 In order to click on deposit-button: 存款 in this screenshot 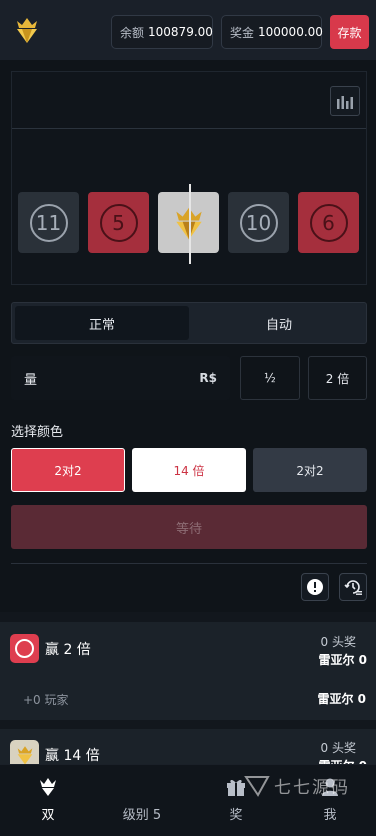, I will do `click(349, 32)`.